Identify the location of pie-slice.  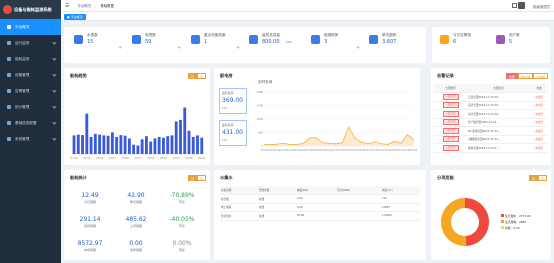
(477, 222).